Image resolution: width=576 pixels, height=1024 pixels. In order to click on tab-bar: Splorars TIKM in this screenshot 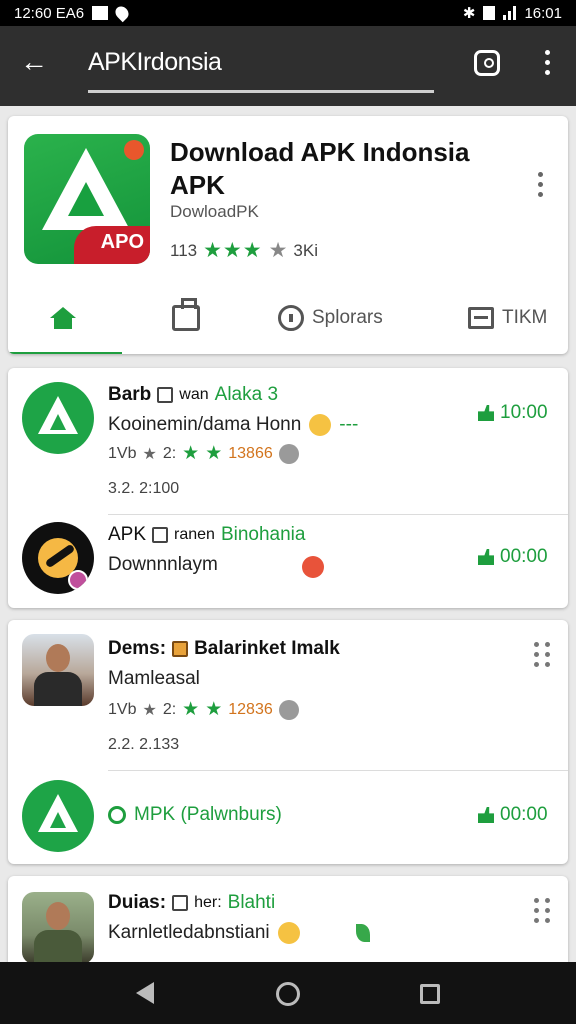, I will do `click(288, 319)`.